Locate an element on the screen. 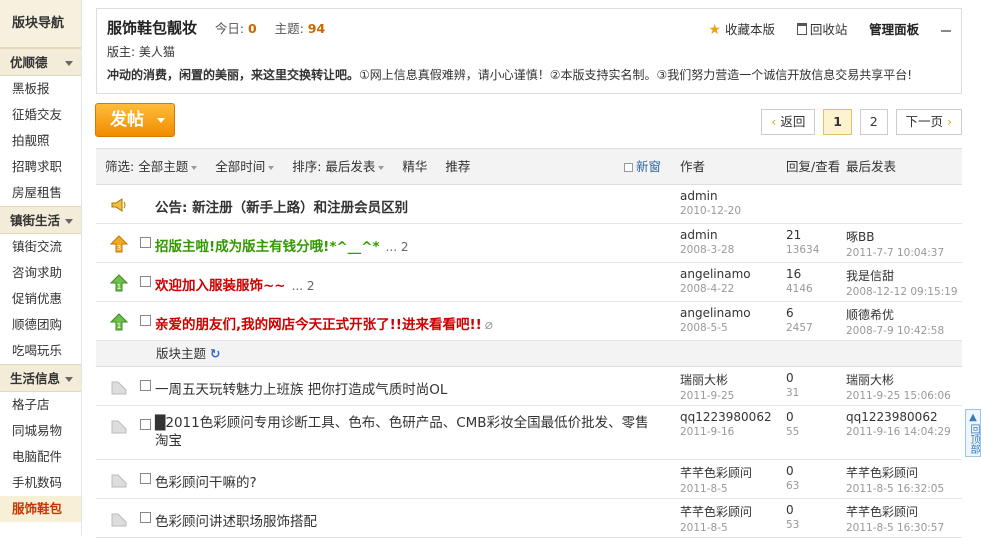 The image size is (981, 538). sidebar-item: 镇街交流 is located at coordinates (40, 247).